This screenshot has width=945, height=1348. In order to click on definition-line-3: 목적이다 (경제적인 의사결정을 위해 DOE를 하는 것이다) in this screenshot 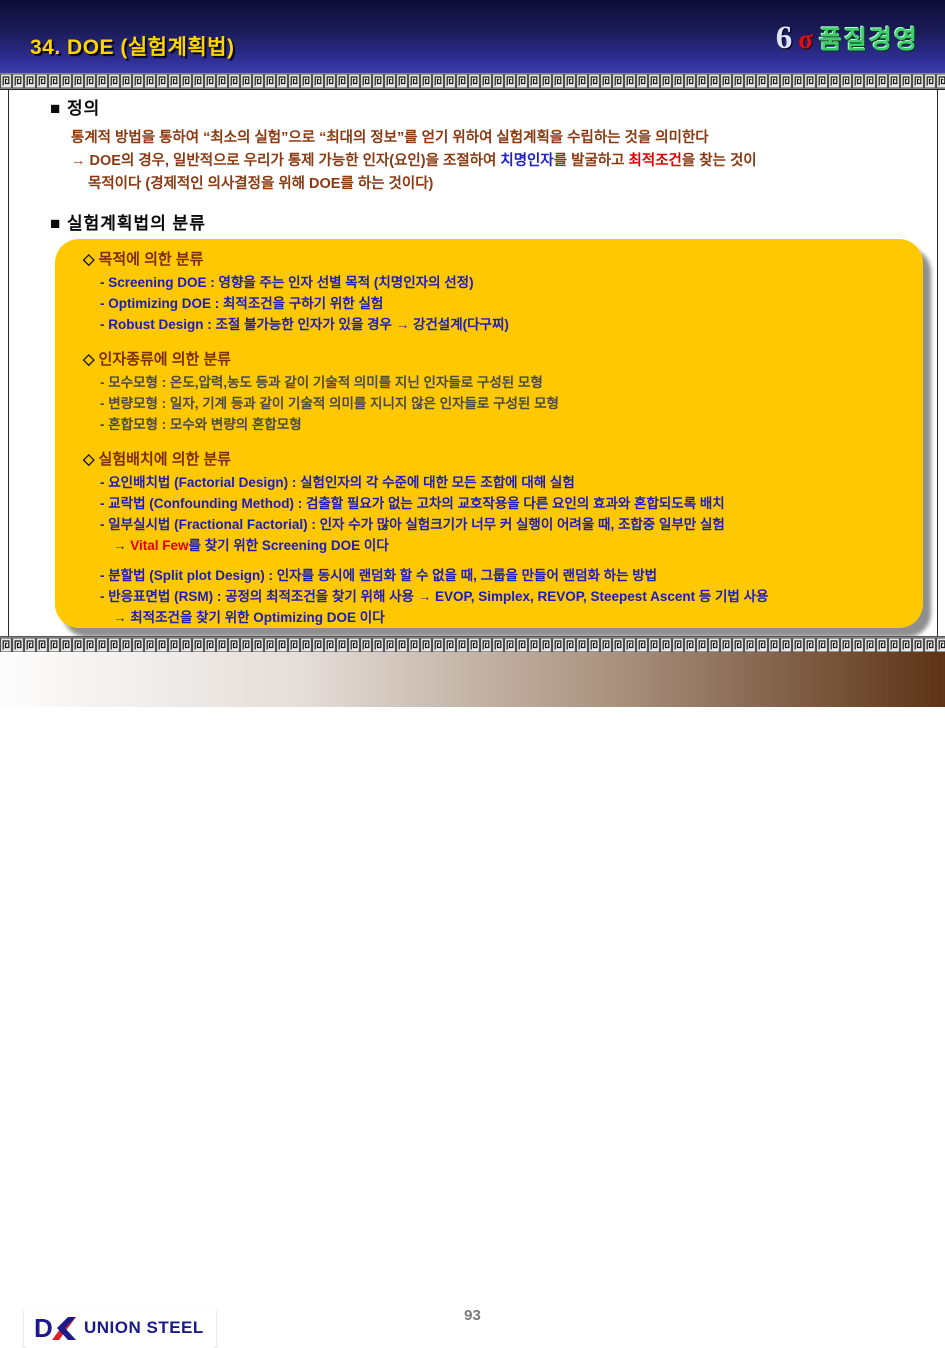, I will do `click(261, 184)`.